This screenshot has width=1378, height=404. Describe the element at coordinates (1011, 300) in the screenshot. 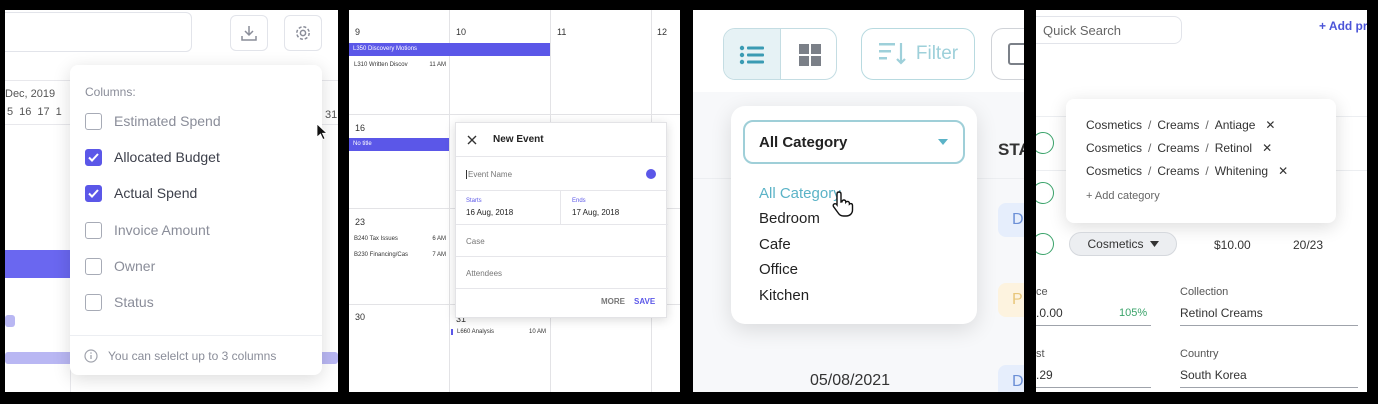

I see `status-badge: P` at that location.